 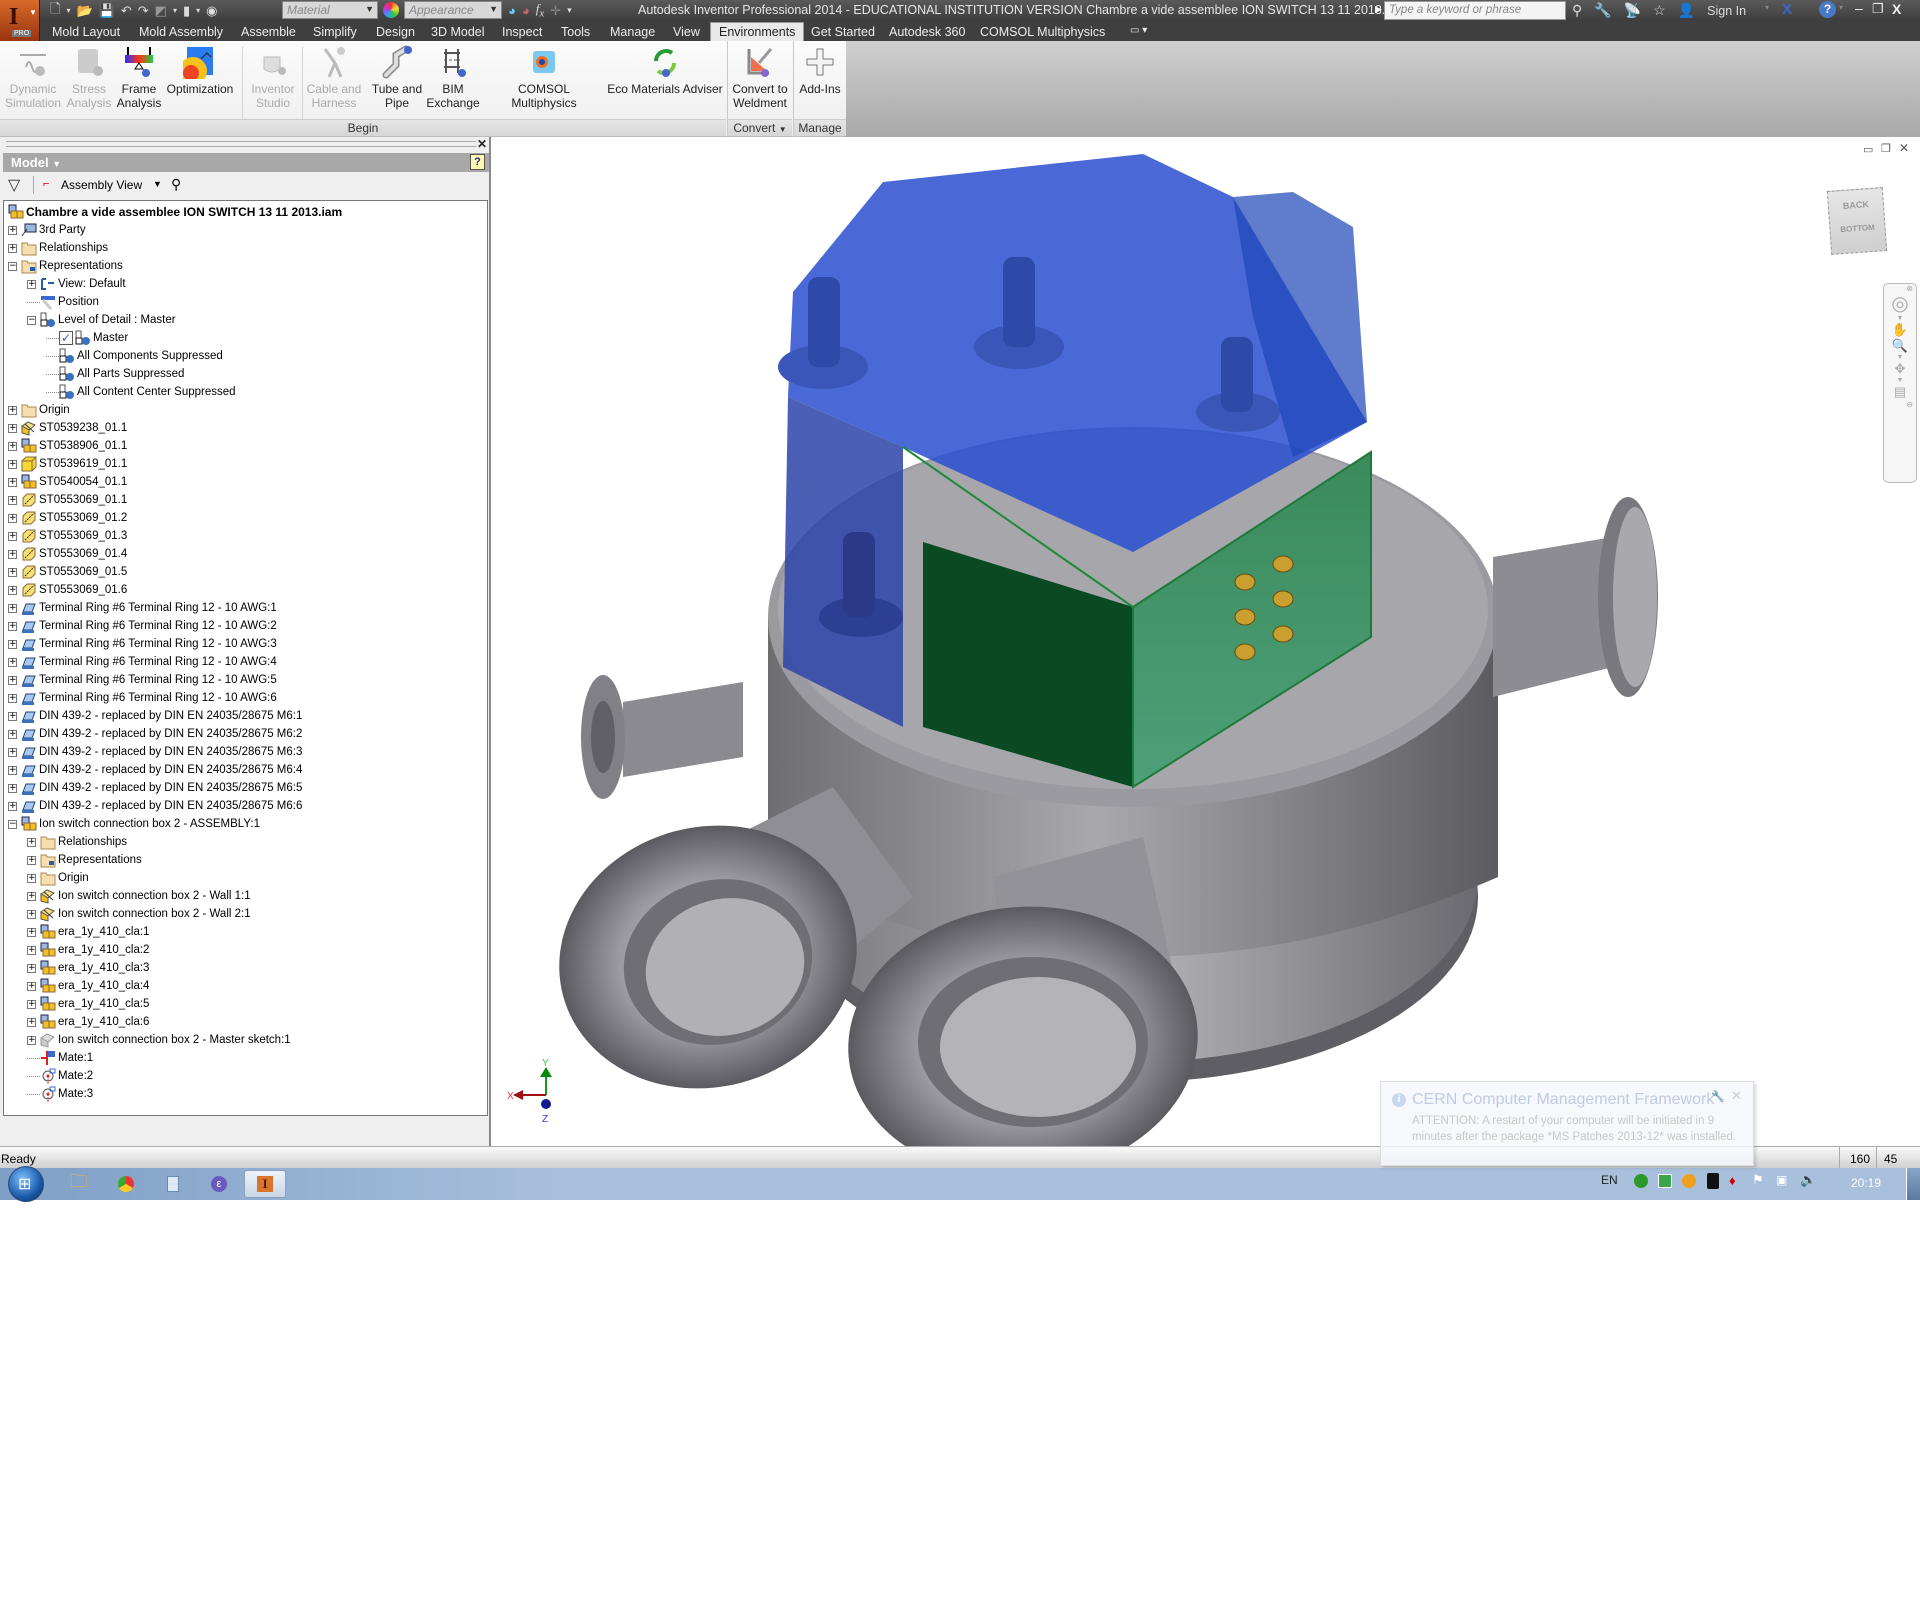 What do you see at coordinates (126, 11) in the screenshot?
I see `undo-icon: ↶` at bounding box center [126, 11].